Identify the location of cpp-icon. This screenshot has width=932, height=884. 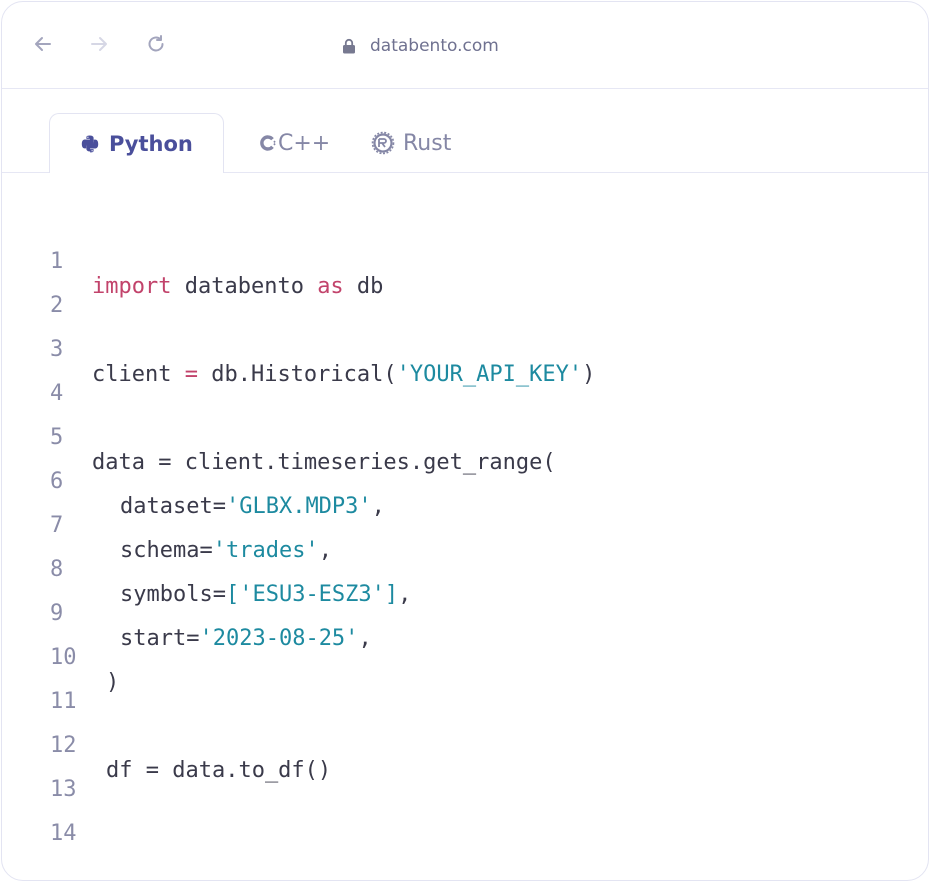
(268, 143).